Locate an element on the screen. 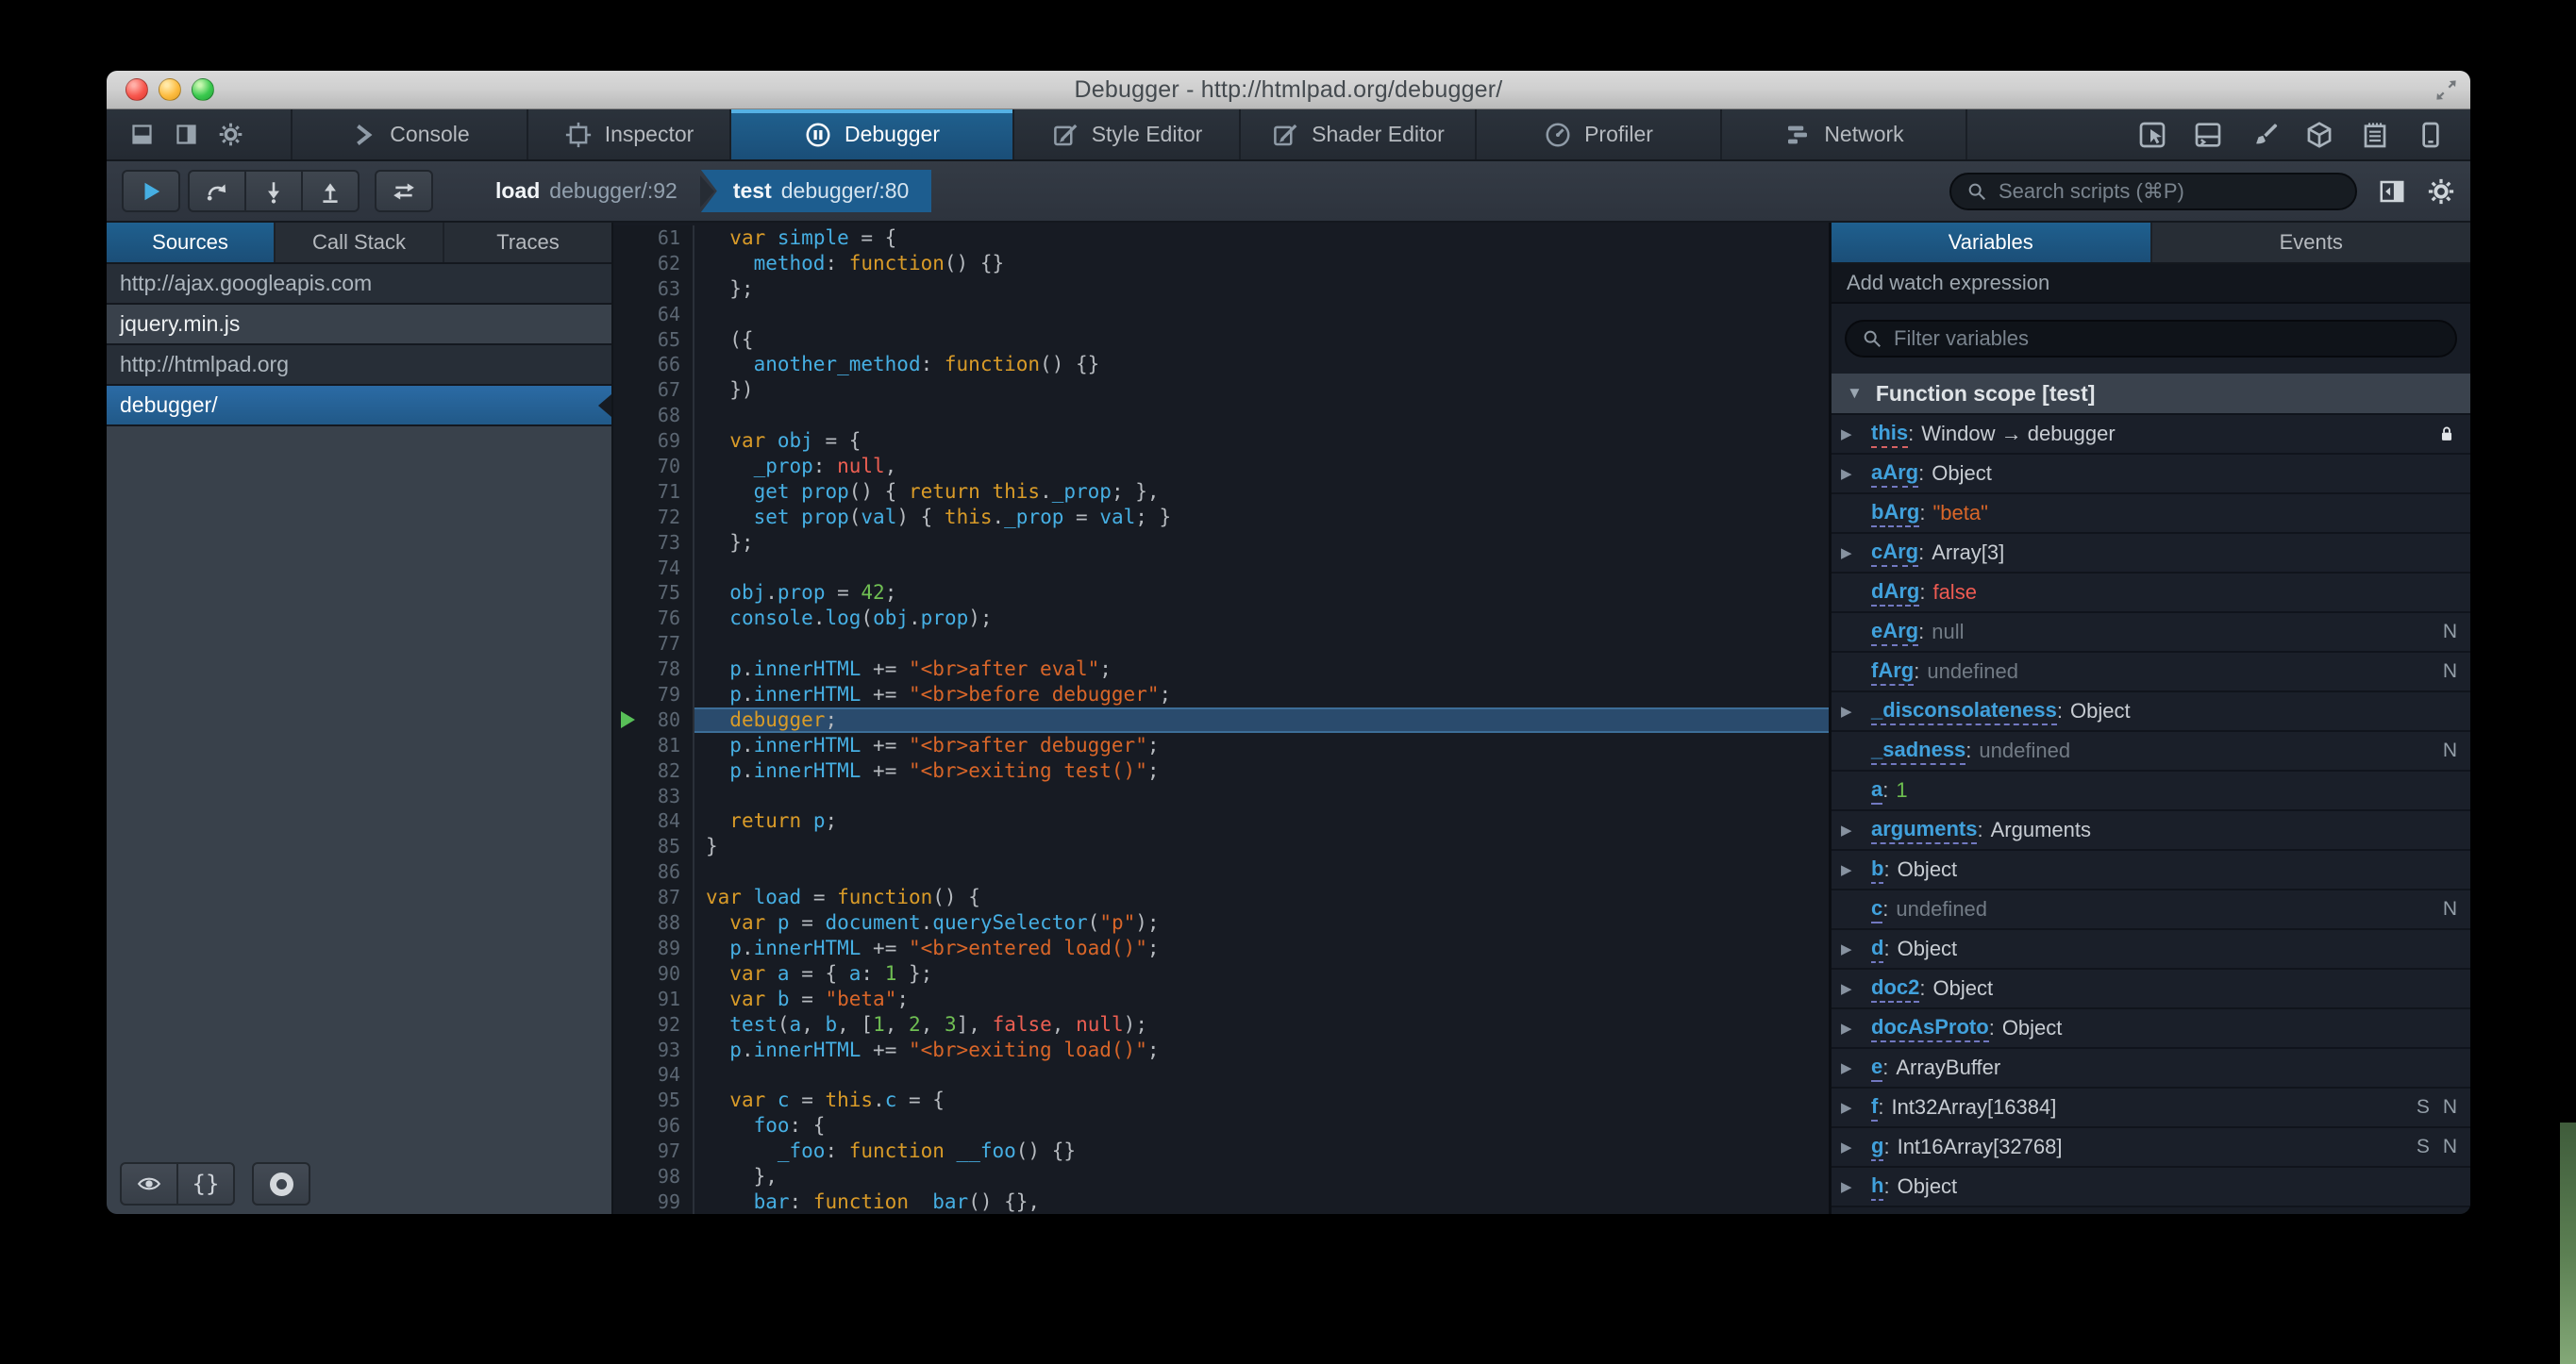 Image resolution: width=2576 pixels, height=1364 pixels. responsive-mode-icon is located at coordinates (2431, 135).